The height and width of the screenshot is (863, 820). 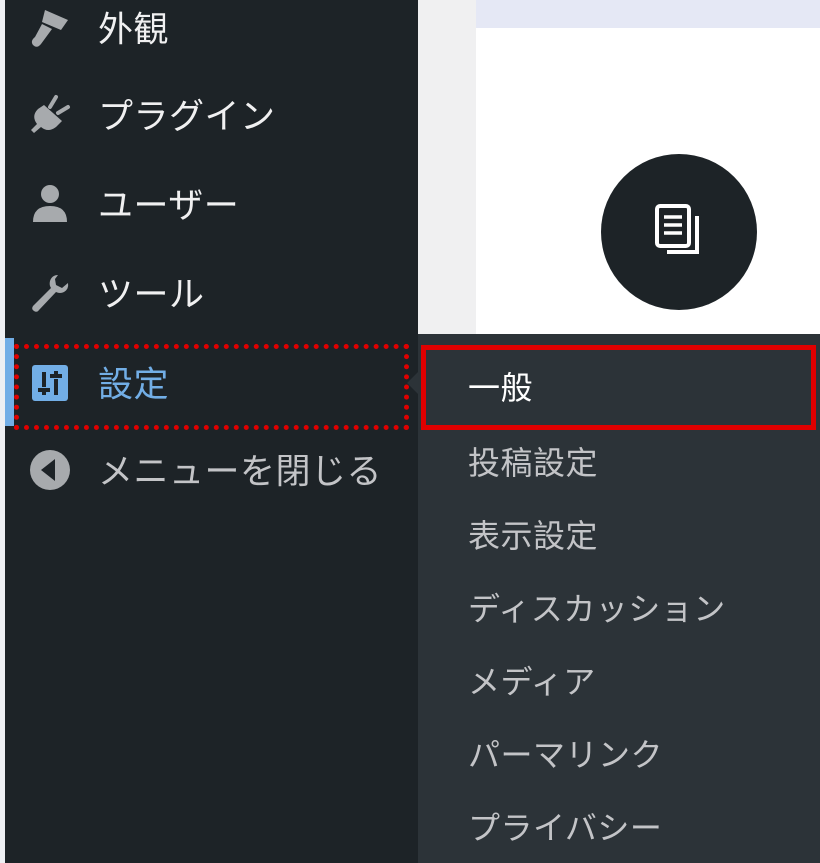 I want to click on sidebar-item-label: 外観, so click(x=134, y=30).